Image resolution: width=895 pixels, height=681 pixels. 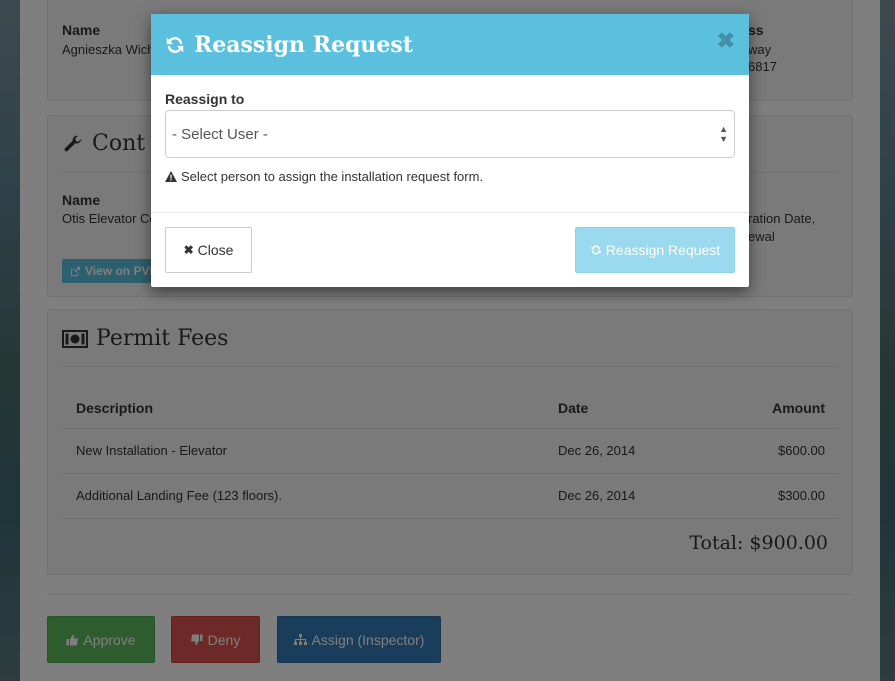 What do you see at coordinates (450, 44) in the screenshot?
I see `modal-header: Reassign Request ✖` at bounding box center [450, 44].